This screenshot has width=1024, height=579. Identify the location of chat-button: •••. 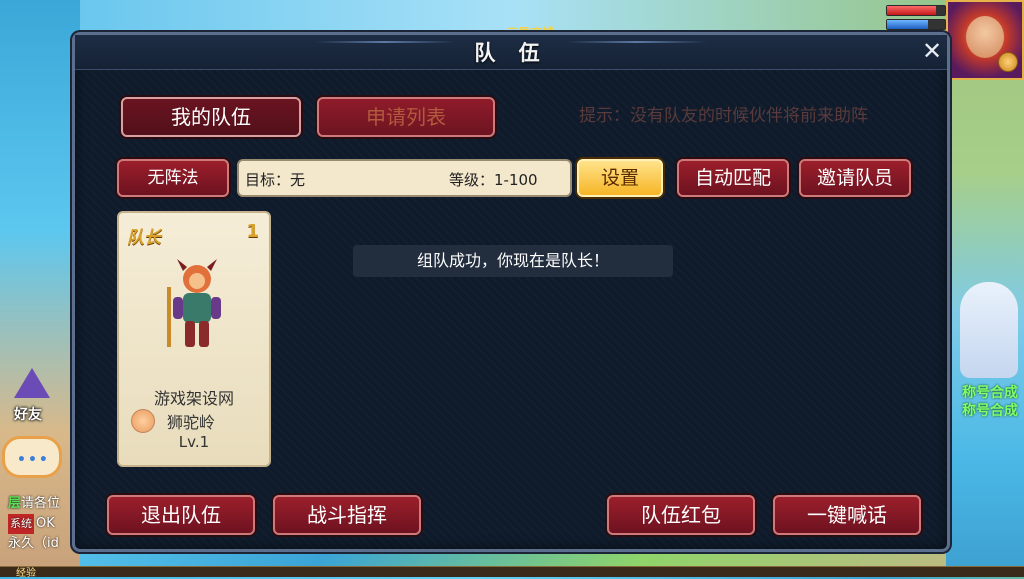
(32, 457).